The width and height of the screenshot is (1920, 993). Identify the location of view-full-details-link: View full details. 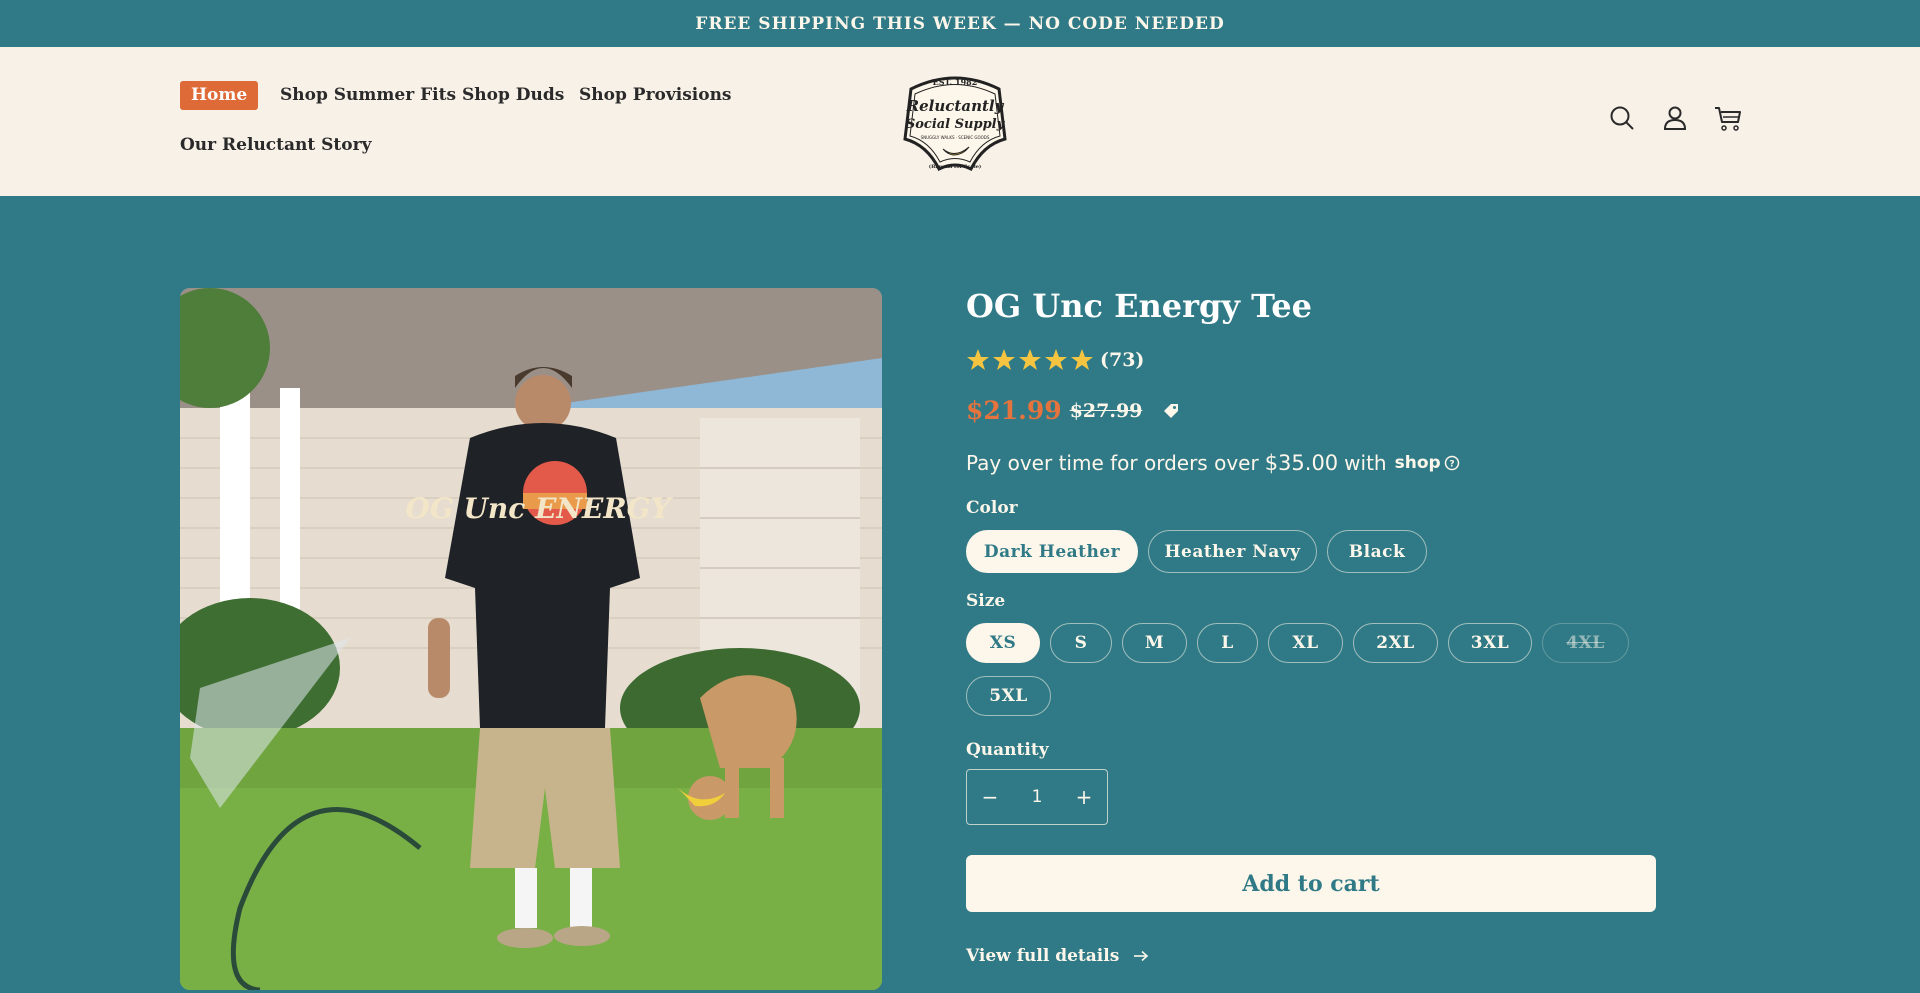
(1057, 956).